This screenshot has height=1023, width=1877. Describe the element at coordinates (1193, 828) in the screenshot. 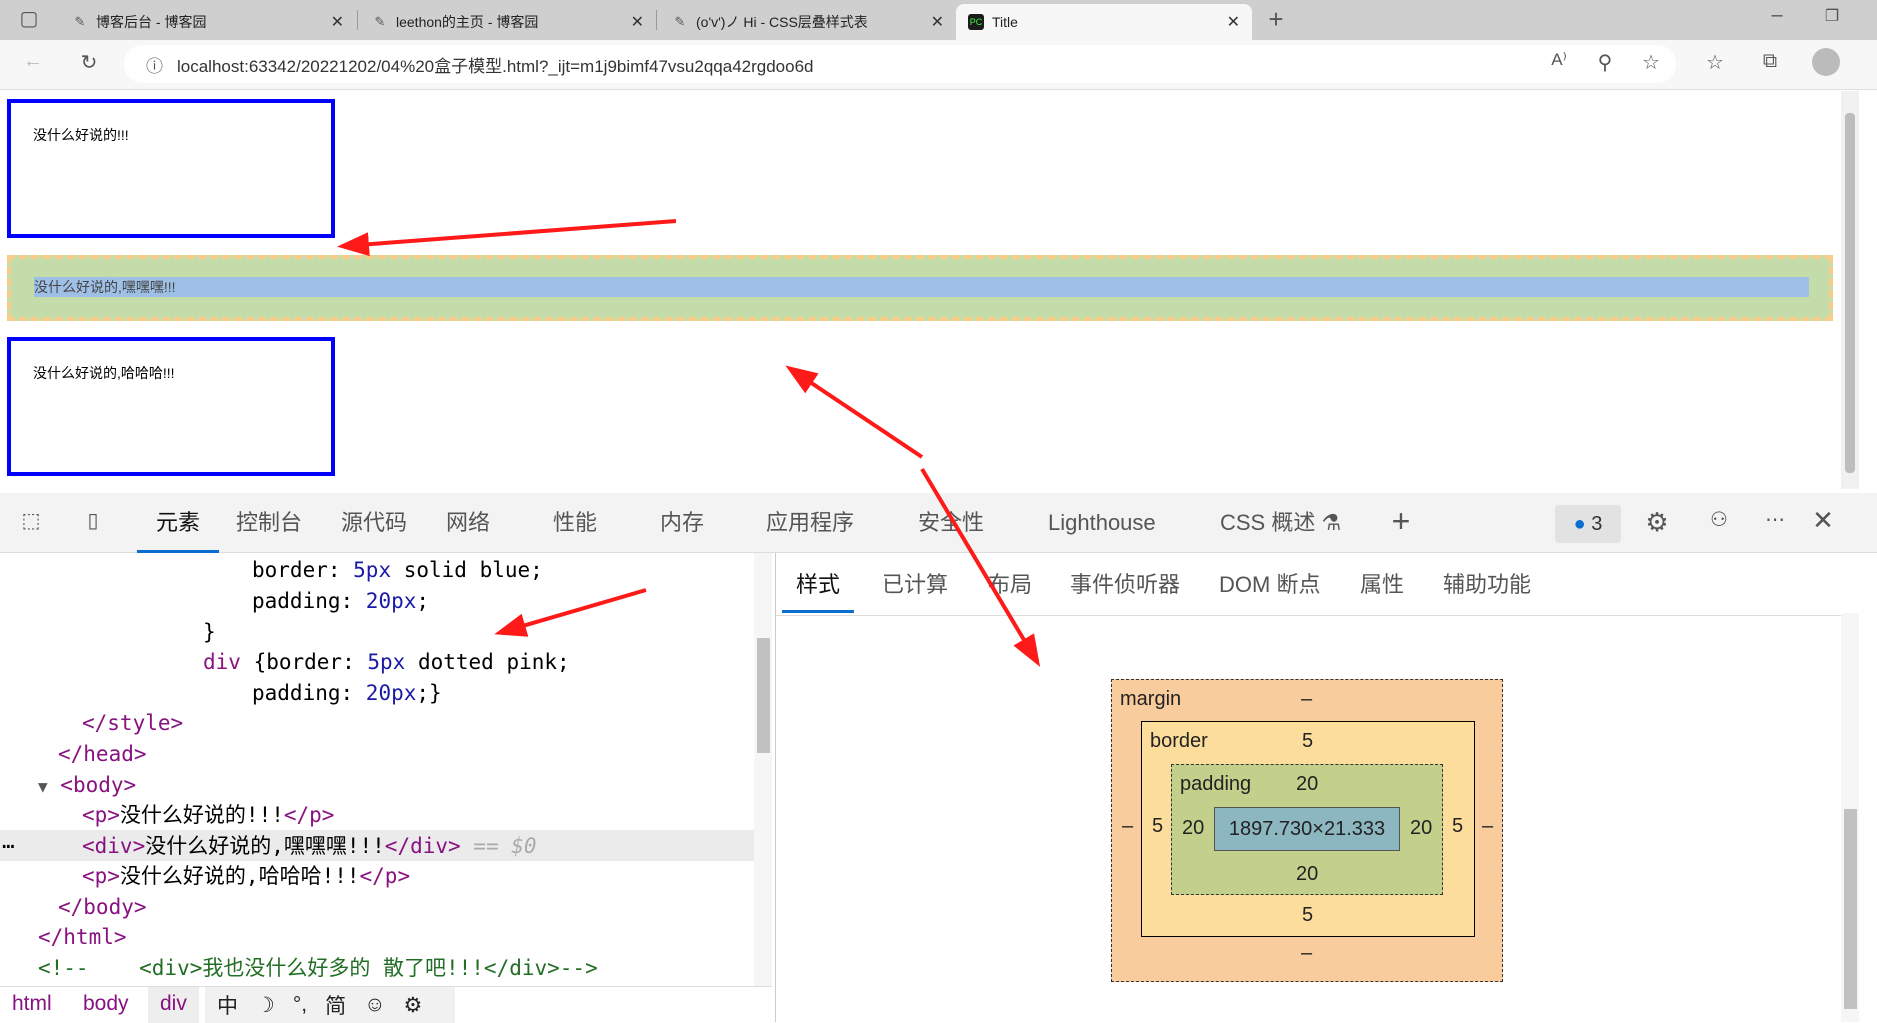

I see `padding-left: 20` at that location.